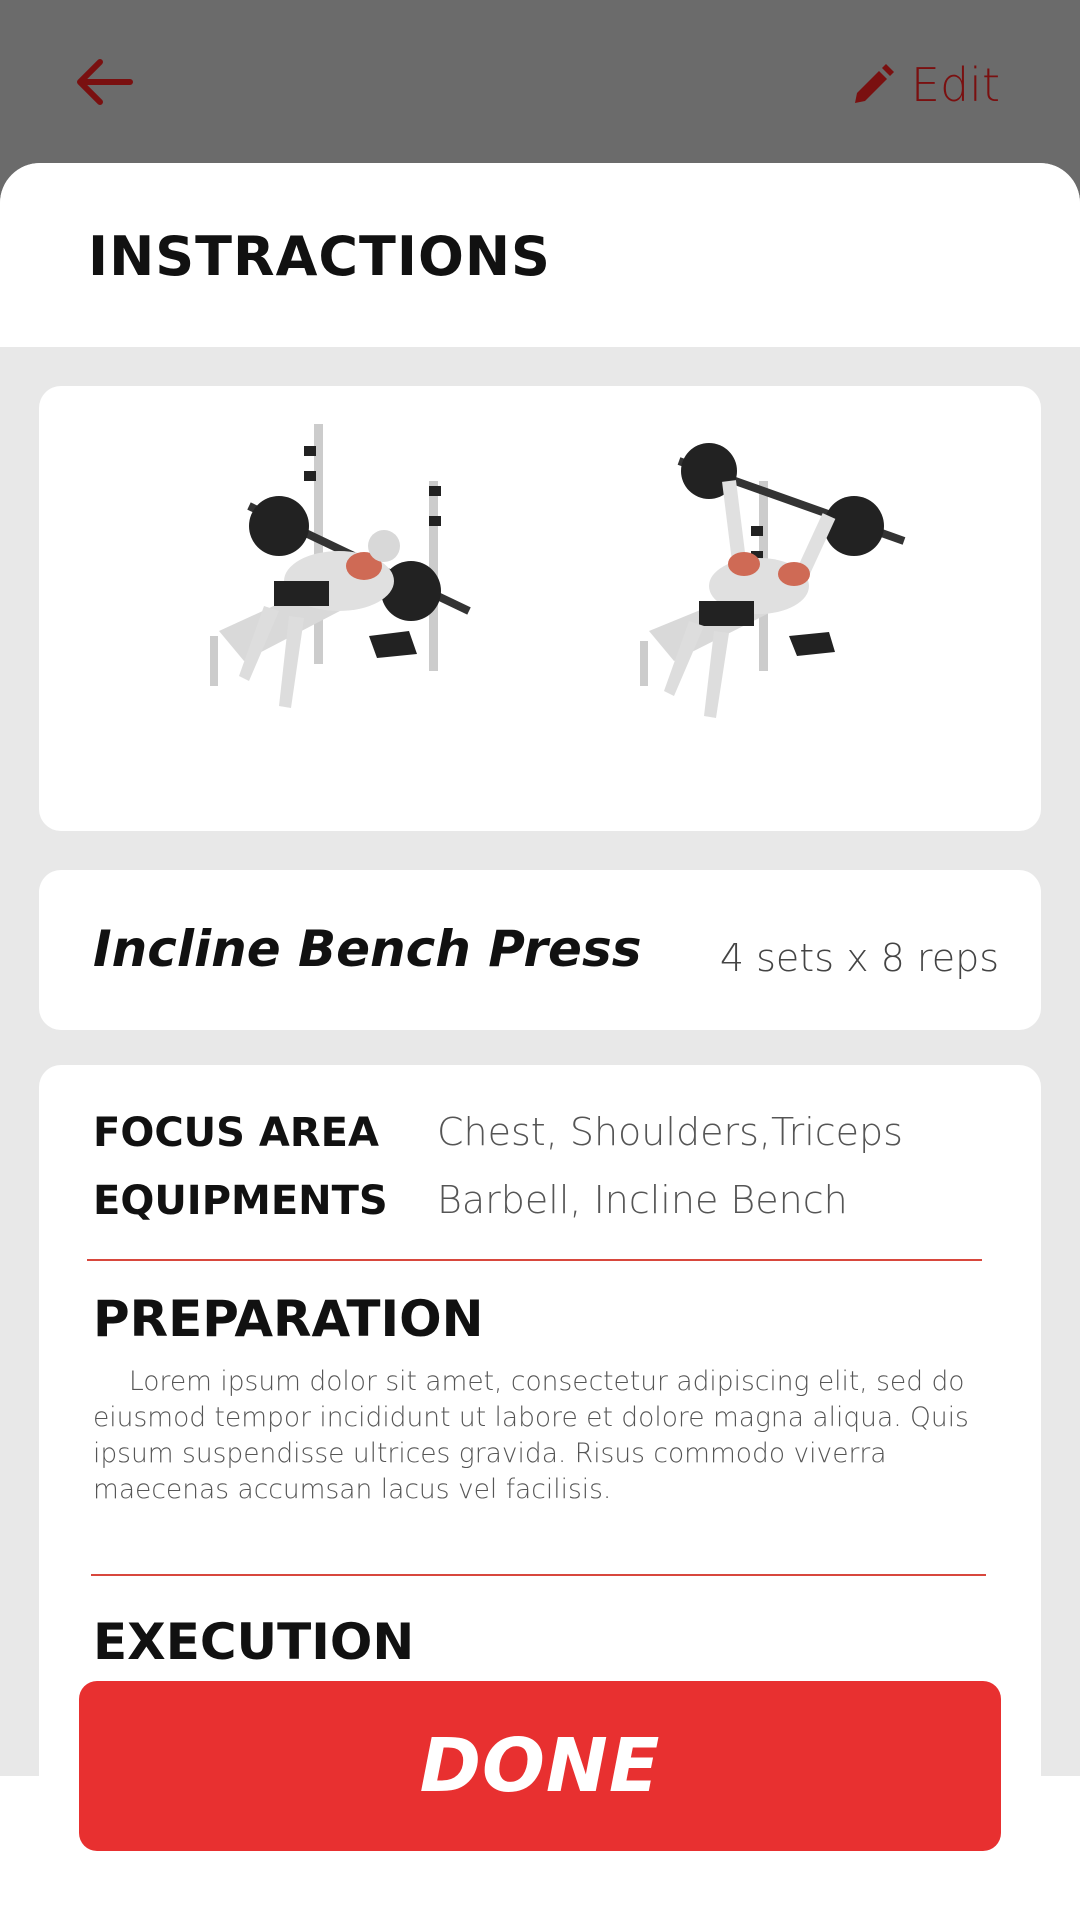  Describe the element at coordinates (540, 82) in the screenshot. I see `top-bar: Edit` at that location.